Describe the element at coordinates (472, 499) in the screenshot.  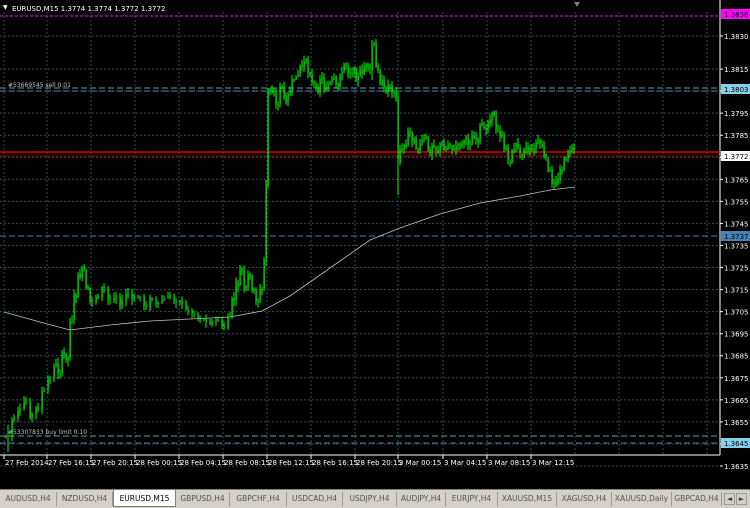
I see `tab-eurjpy-h4: EURJPY,H4` at that location.